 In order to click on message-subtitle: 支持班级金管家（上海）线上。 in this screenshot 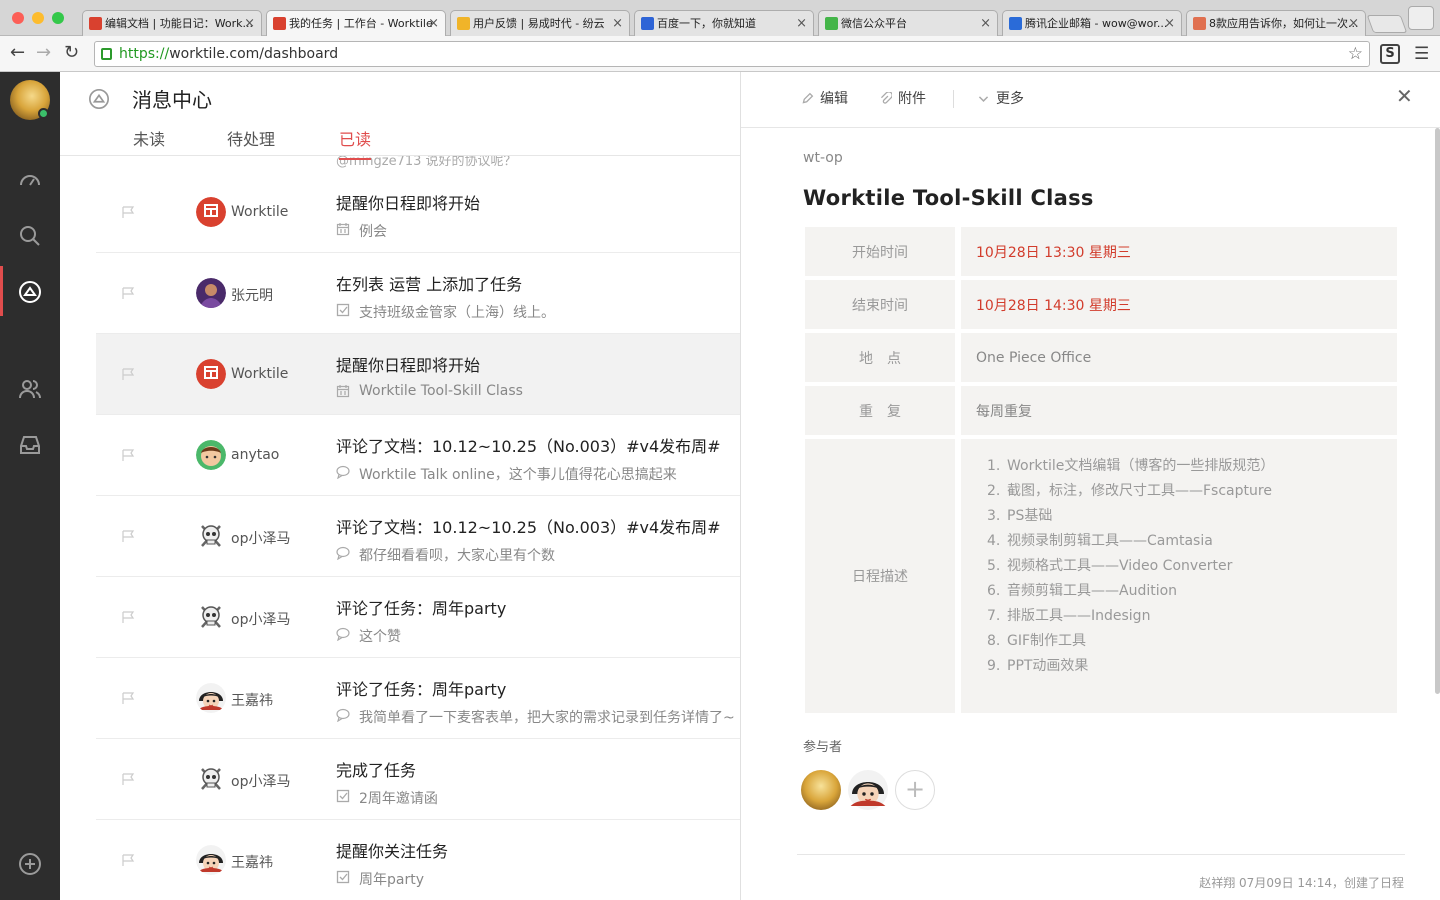, I will do `click(457, 312)`.